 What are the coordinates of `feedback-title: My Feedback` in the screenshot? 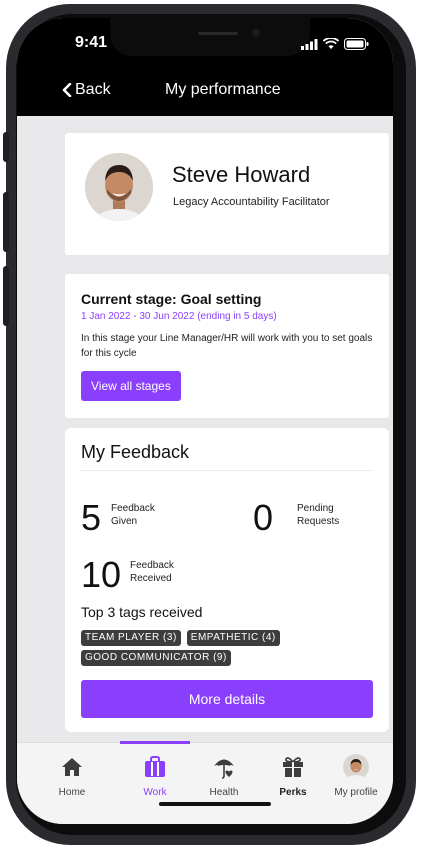 It's located at (135, 452).